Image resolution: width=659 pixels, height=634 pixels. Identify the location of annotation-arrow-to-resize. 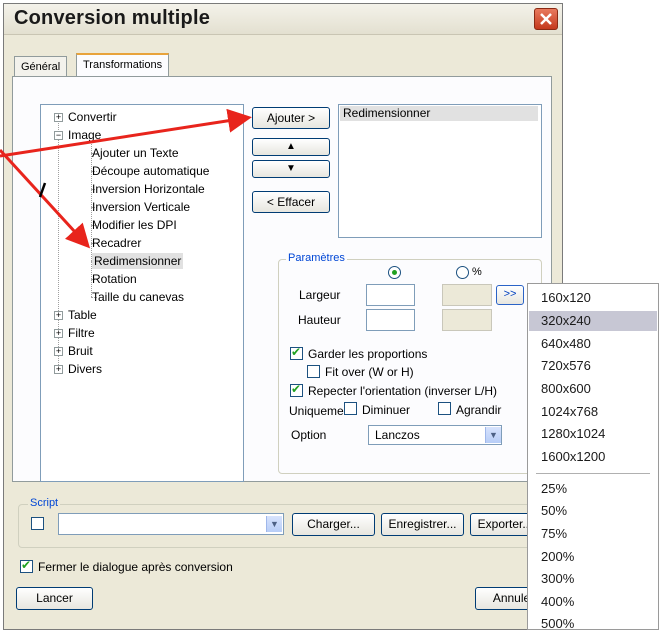
(45, 198).